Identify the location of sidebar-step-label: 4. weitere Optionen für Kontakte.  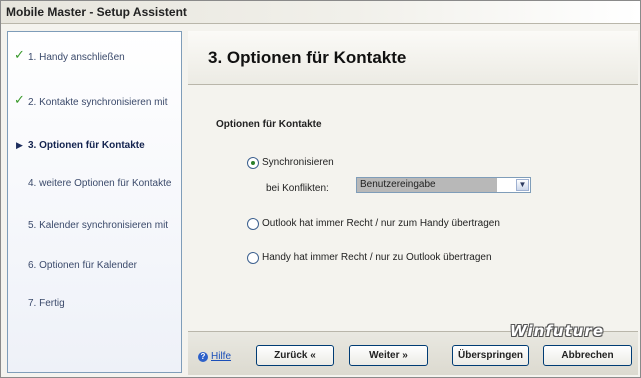
(100, 183).